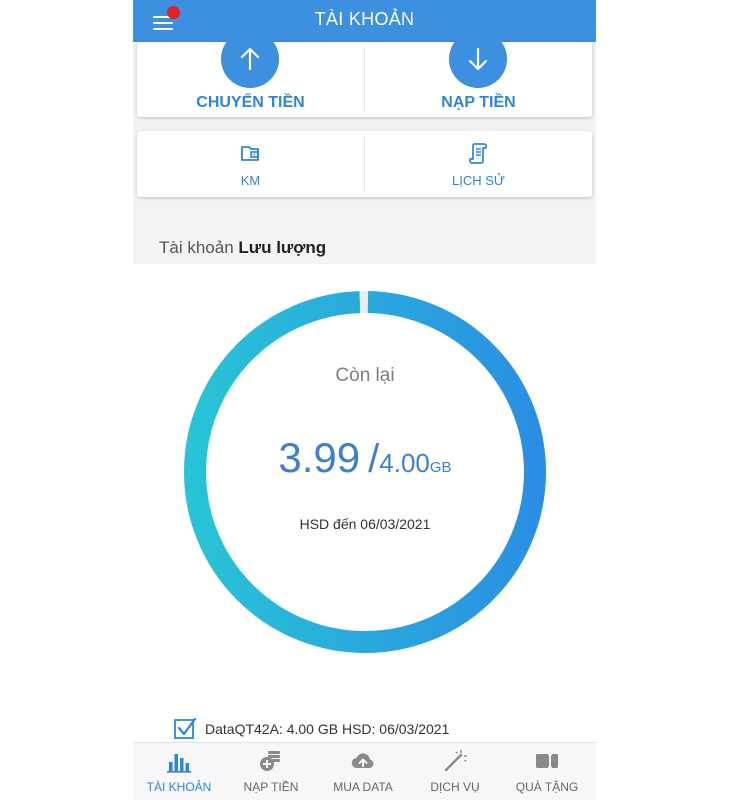 The height and width of the screenshot is (800, 737). Describe the element at coordinates (362, 761) in the screenshot. I see `cloud-upload-icon` at that location.